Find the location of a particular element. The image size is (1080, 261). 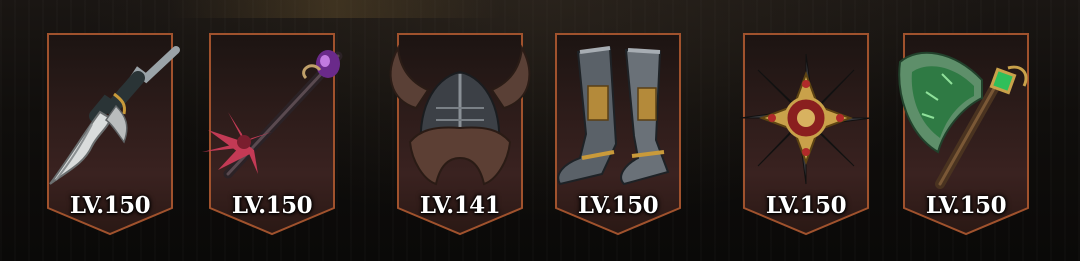

top-ornament is located at coordinates (335, 9).